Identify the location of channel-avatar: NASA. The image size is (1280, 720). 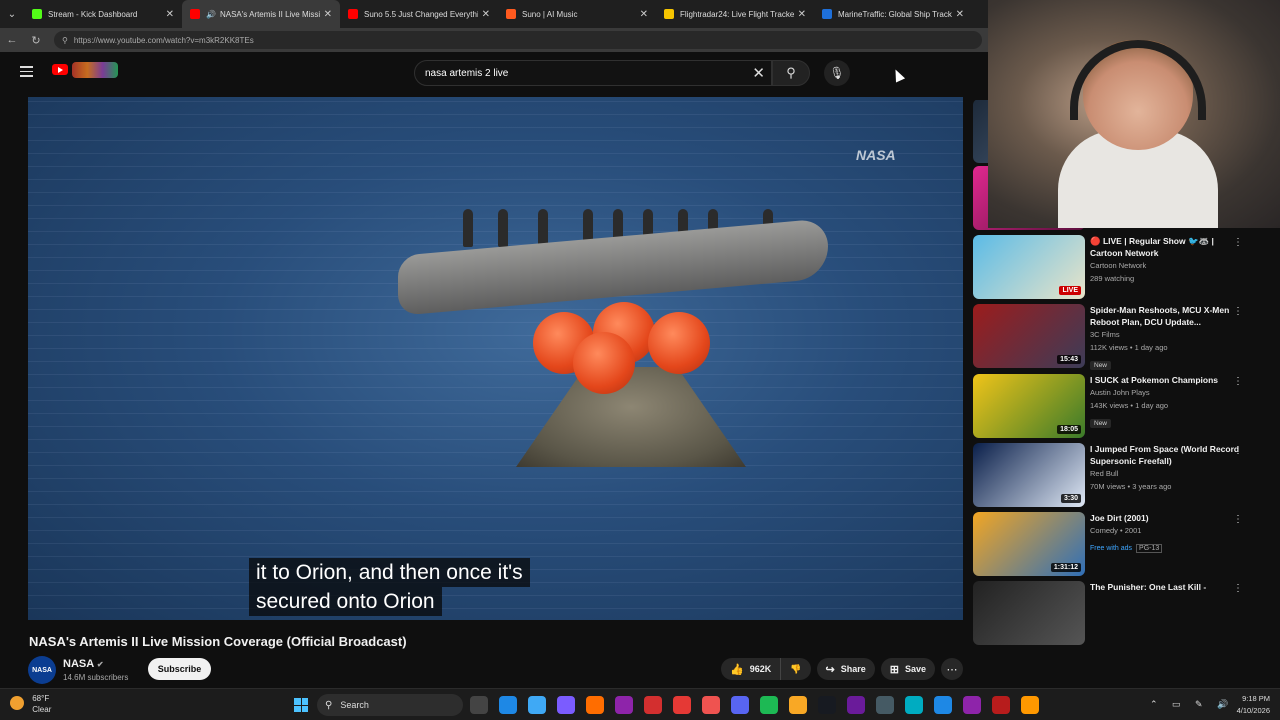
(42, 670).